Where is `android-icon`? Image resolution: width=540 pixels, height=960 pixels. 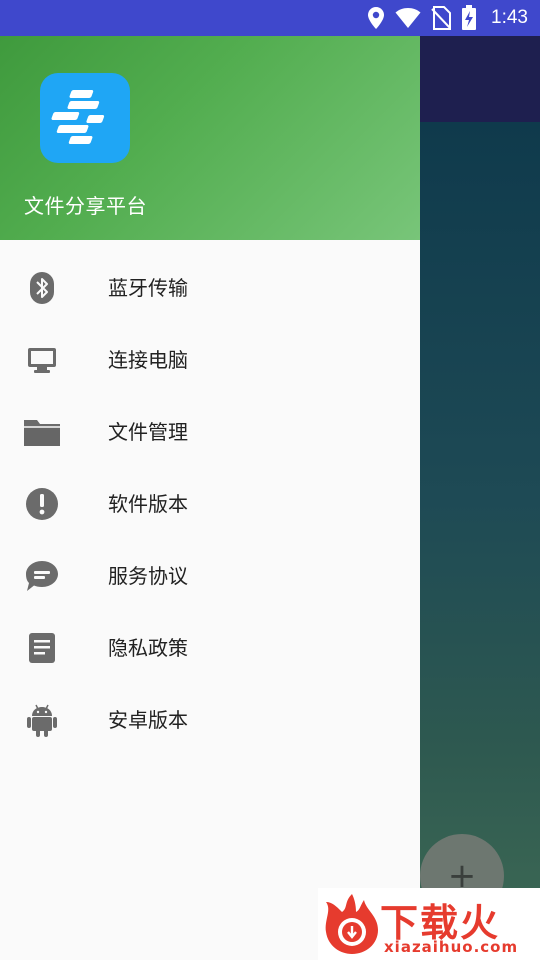 android-icon is located at coordinates (42, 720).